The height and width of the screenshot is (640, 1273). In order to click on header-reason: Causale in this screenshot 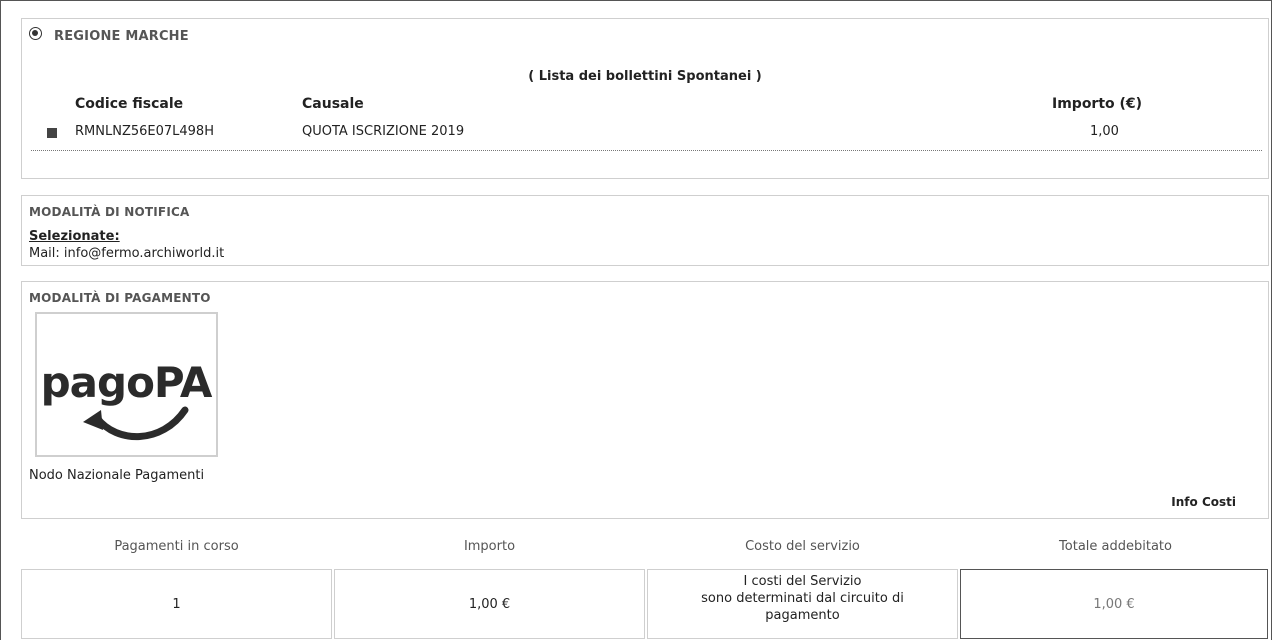, I will do `click(333, 104)`.